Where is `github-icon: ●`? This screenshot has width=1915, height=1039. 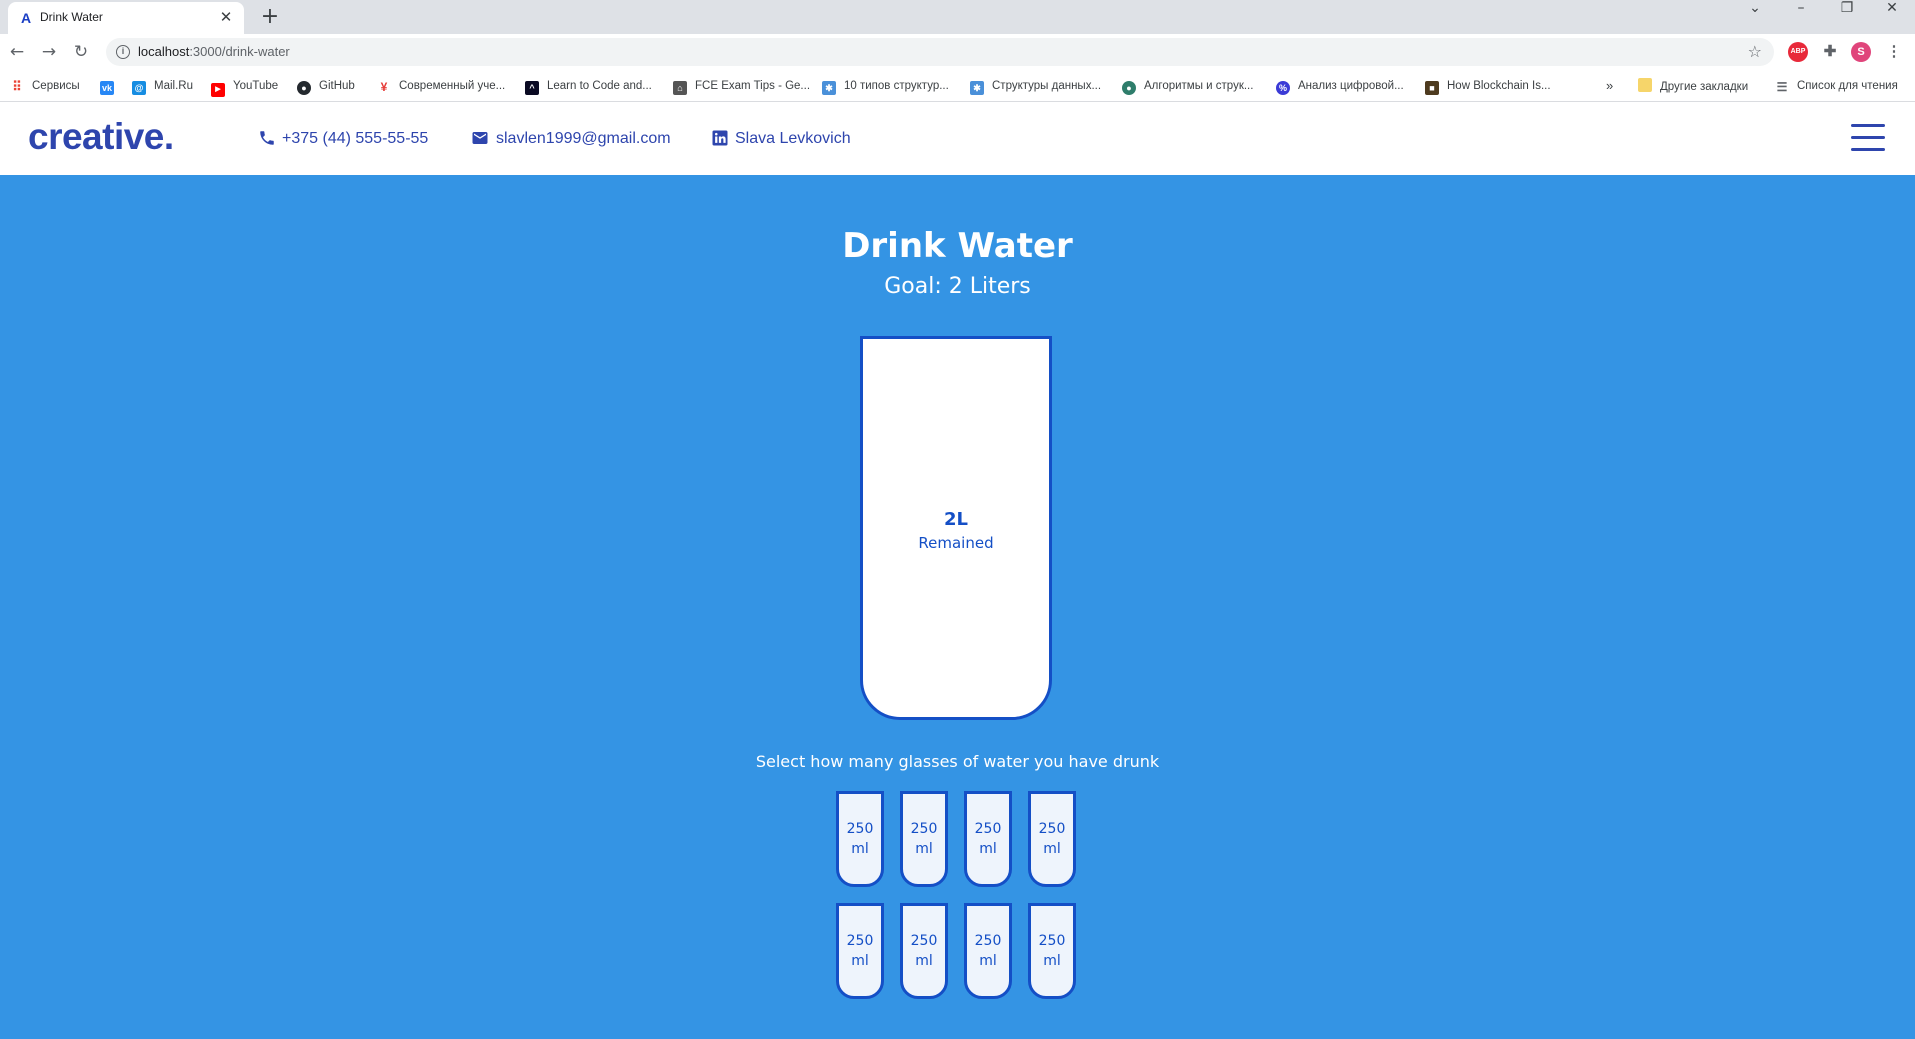 github-icon: ● is located at coordinates (304, 88).